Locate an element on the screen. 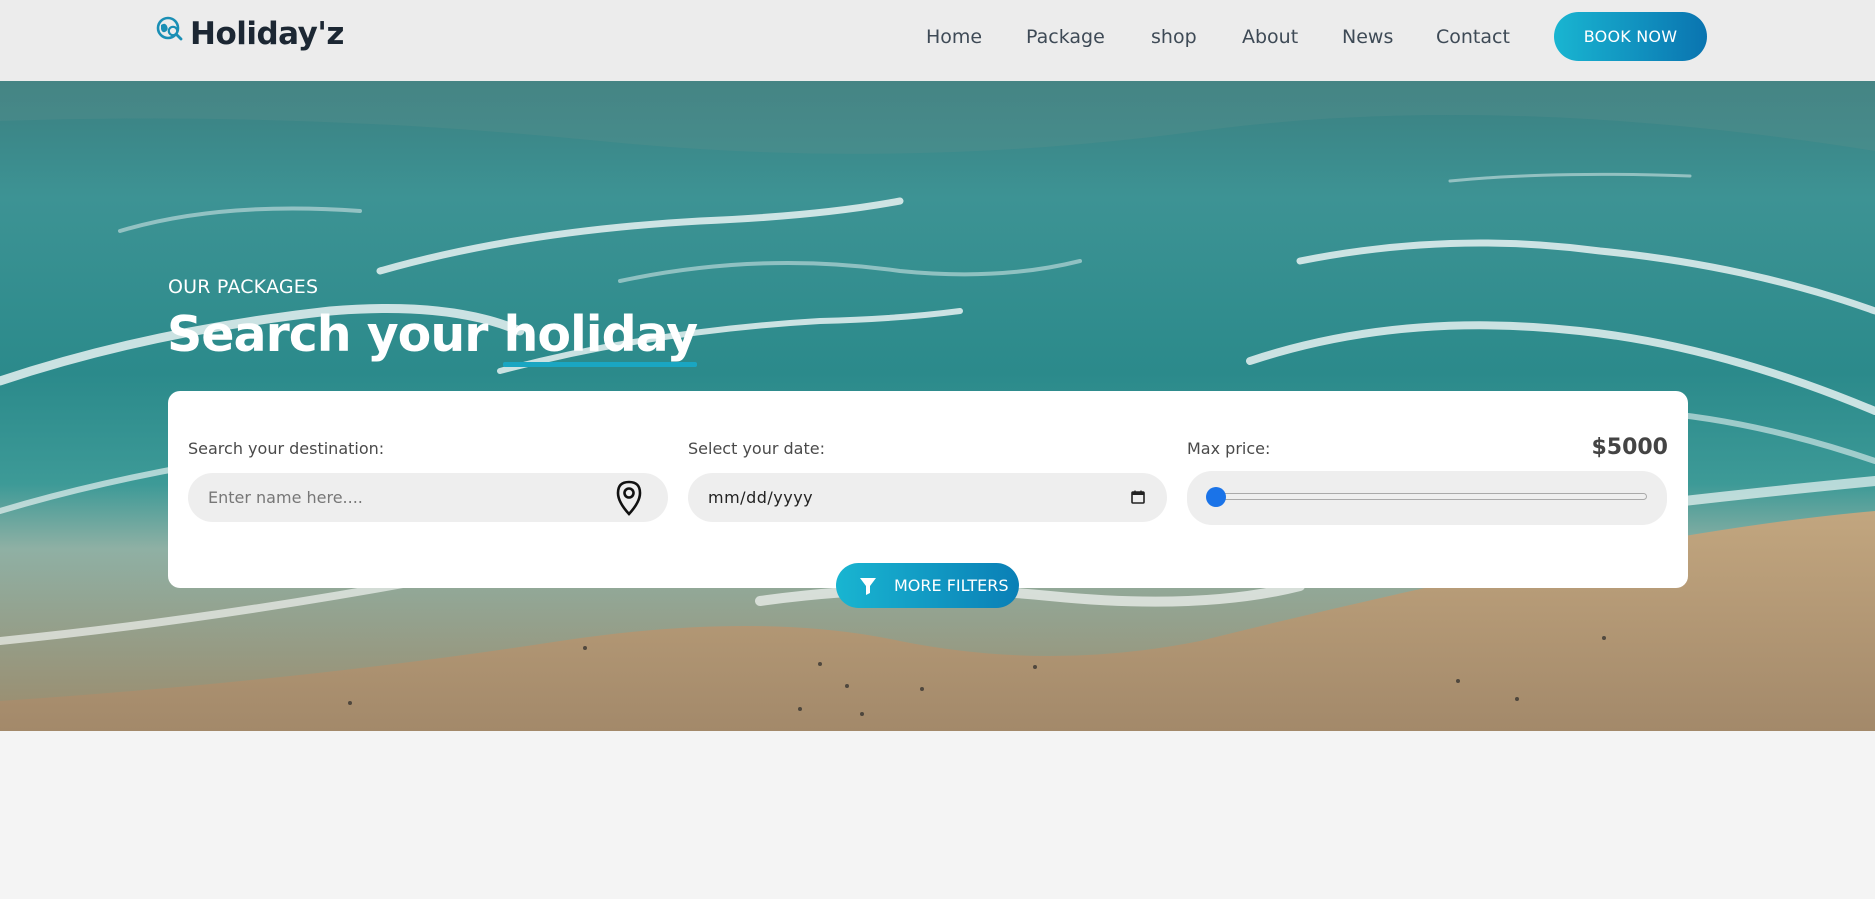  destination-label: Search your destination: is located at coordinates (286, 448).